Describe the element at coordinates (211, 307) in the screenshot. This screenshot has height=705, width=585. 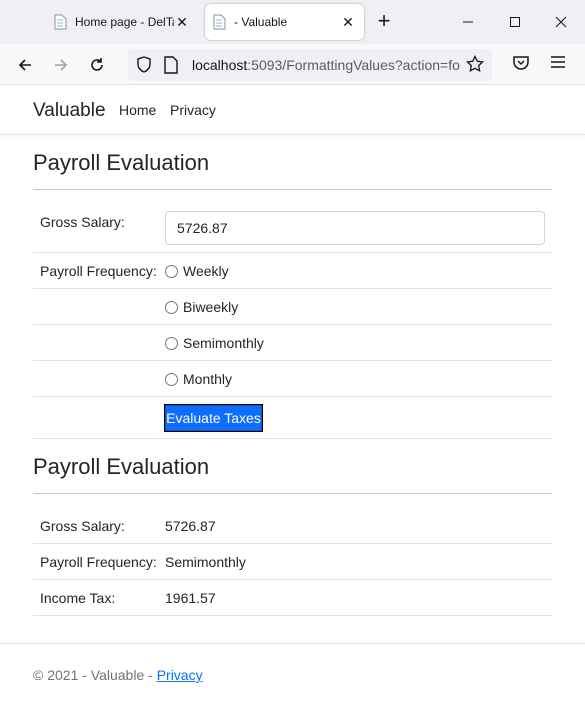
I see `radio-label: Biweekly` at that location.